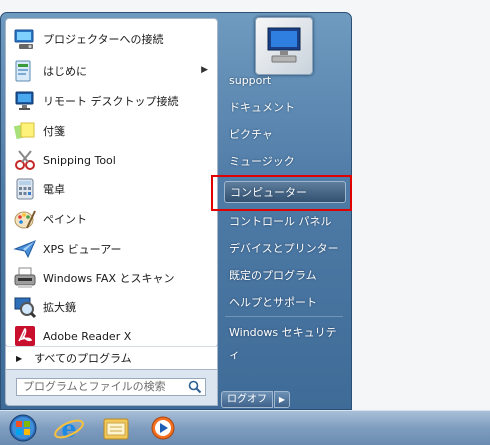  I want to click on search-input: プログラムとファイルの検索, so click(111, 387).